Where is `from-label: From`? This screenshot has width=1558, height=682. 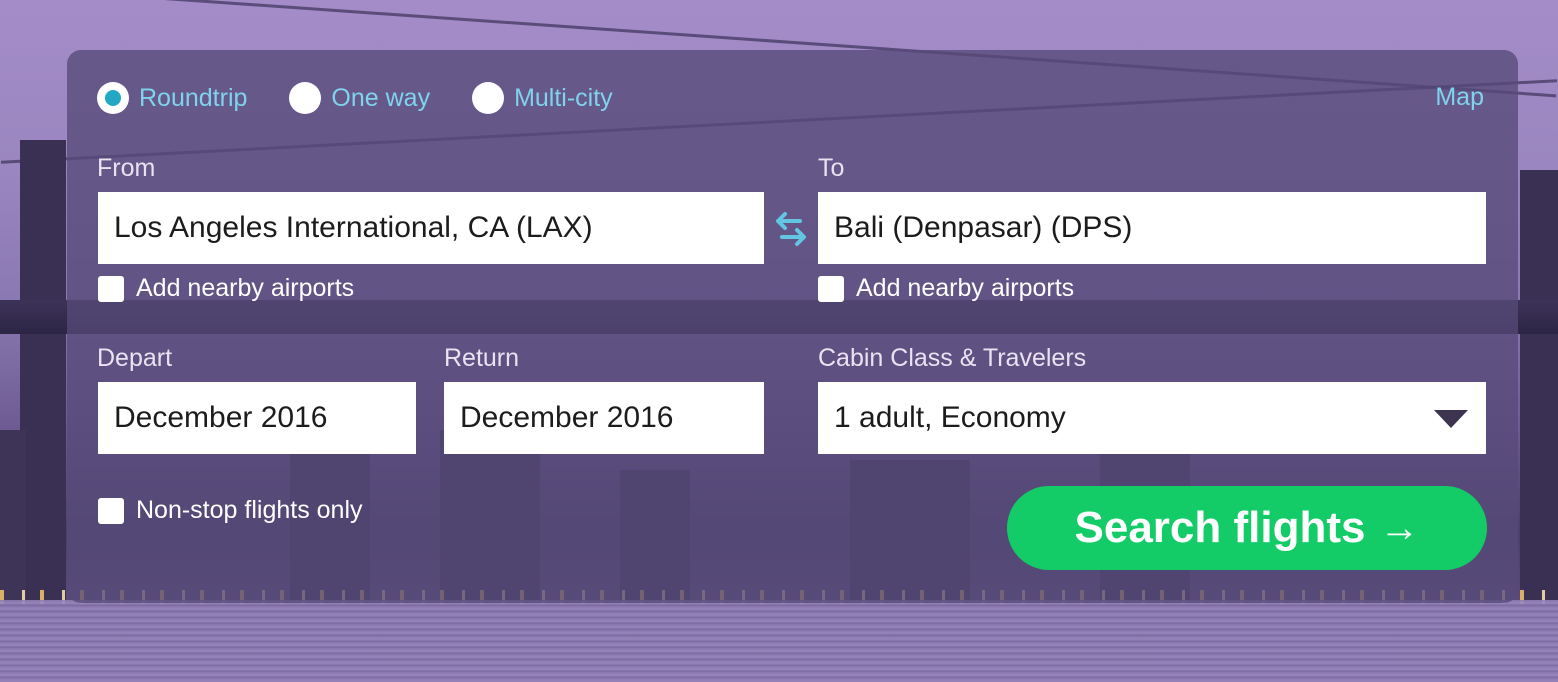
from-label: From is located at coordinates (126, 168).